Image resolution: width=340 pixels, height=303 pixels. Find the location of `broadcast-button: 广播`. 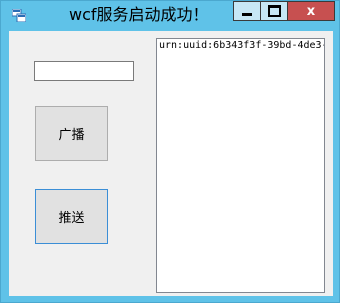

broadcast-button: 广播 is located at coordinates (71, 133).